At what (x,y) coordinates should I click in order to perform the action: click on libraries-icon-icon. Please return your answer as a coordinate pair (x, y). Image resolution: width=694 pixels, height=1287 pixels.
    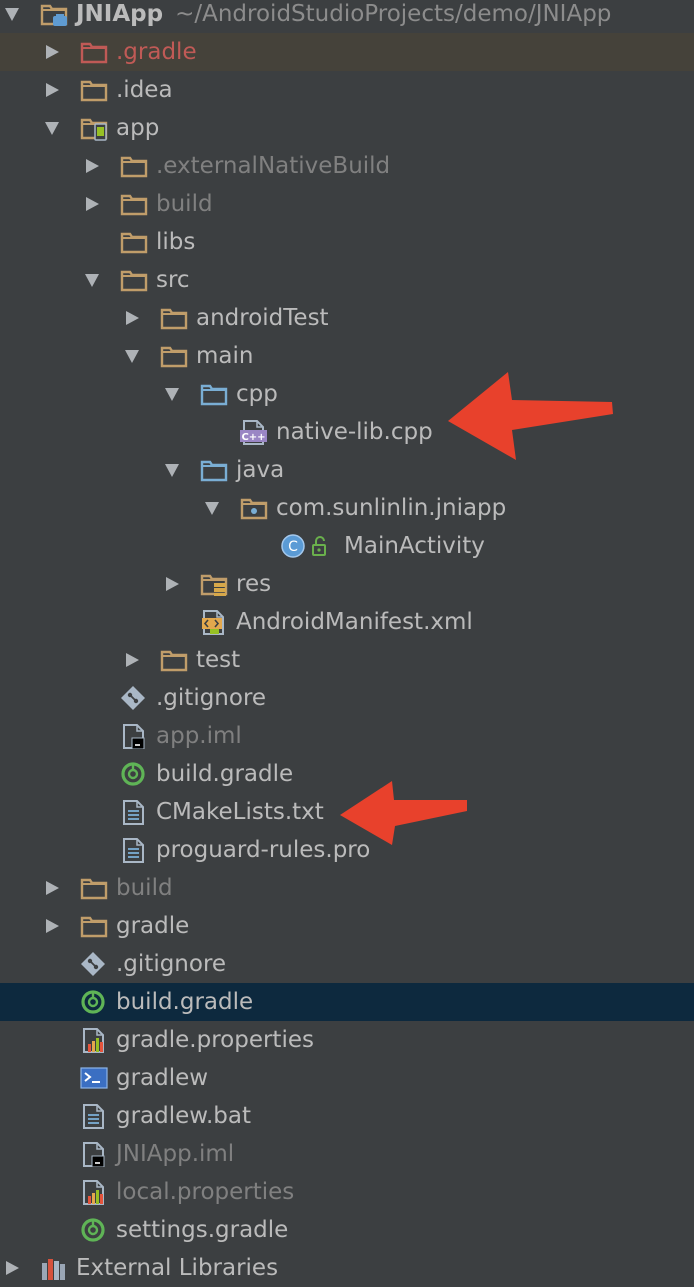
    Looking at the image, I should click on (54, 1268).